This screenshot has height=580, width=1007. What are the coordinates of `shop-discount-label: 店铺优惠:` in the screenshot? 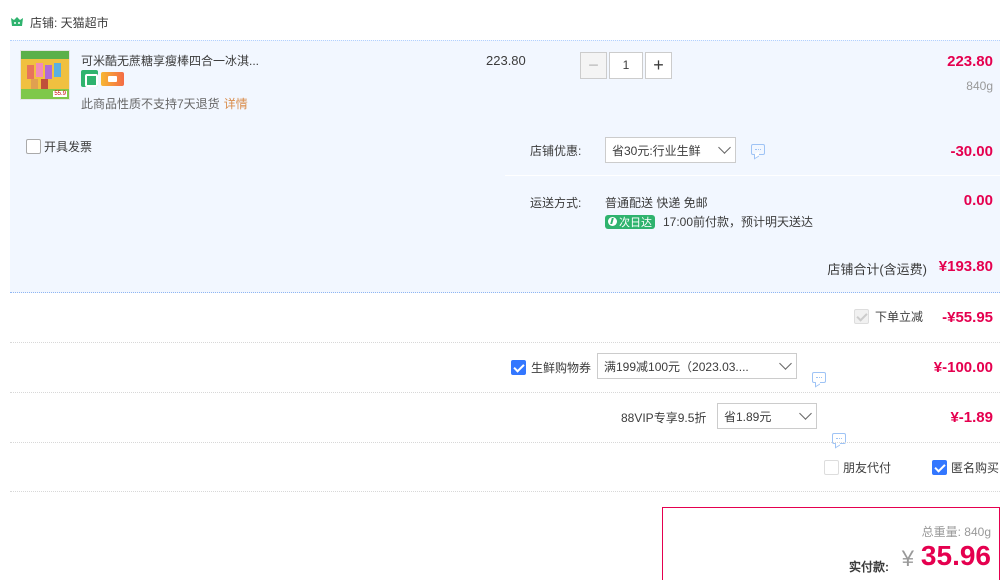 It's located at (556, 151).